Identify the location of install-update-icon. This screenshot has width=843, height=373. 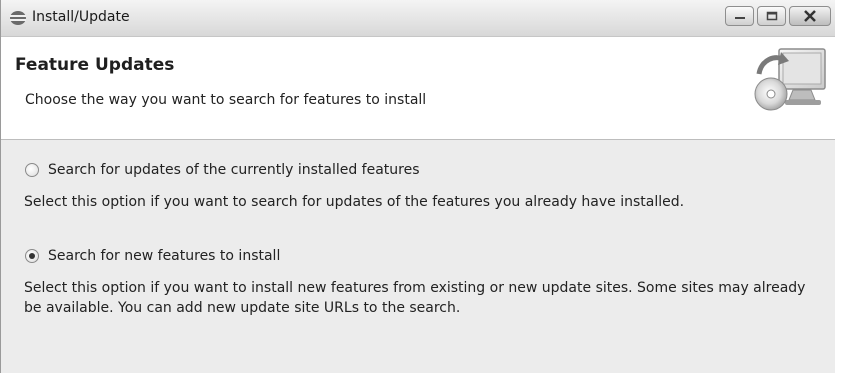
(18, 18).